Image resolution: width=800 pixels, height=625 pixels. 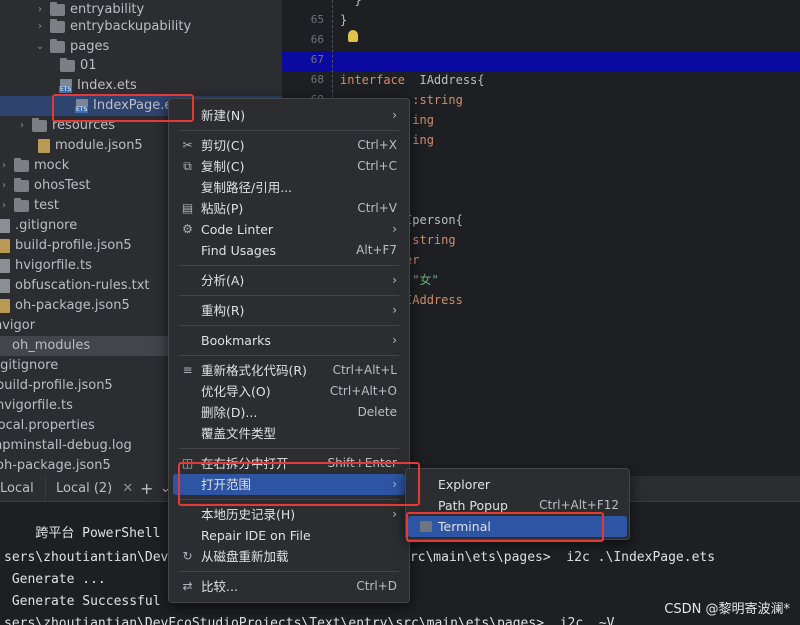 I want to click on menu-item: ≡ 重新格式化代码(R) Ctrl+Alt+L, so click(x=289, y=370).